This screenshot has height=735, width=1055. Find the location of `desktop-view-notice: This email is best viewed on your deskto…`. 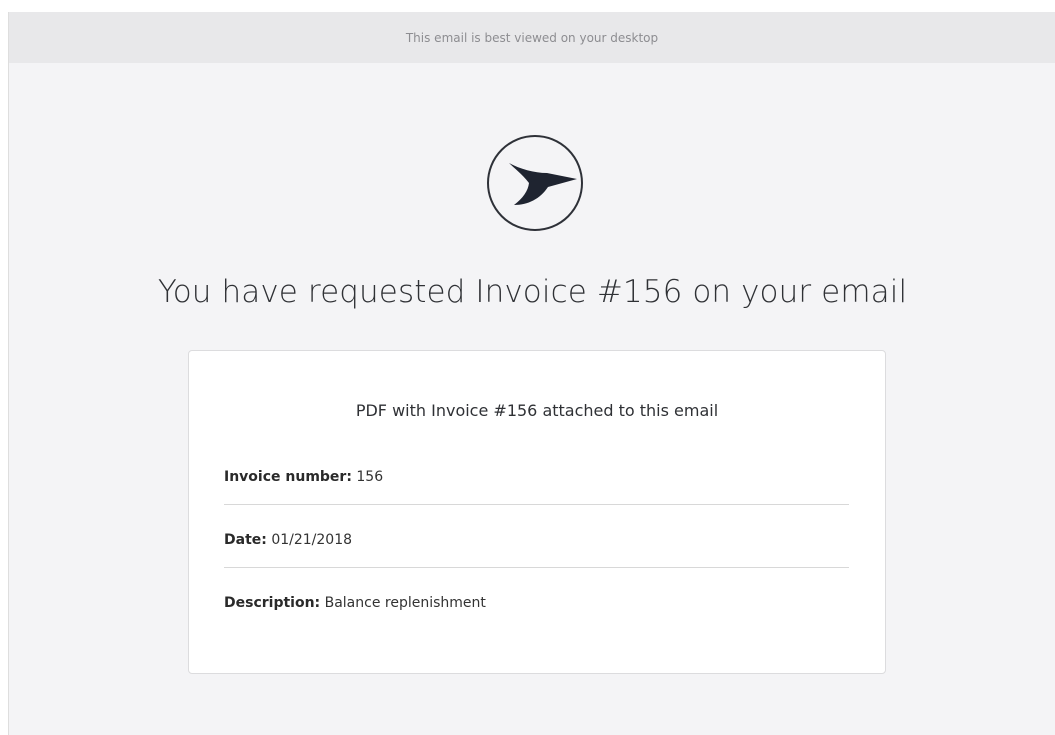

desktop-view-notice: This email is best viewed on your deskto… is located at coordinates (532, 37).